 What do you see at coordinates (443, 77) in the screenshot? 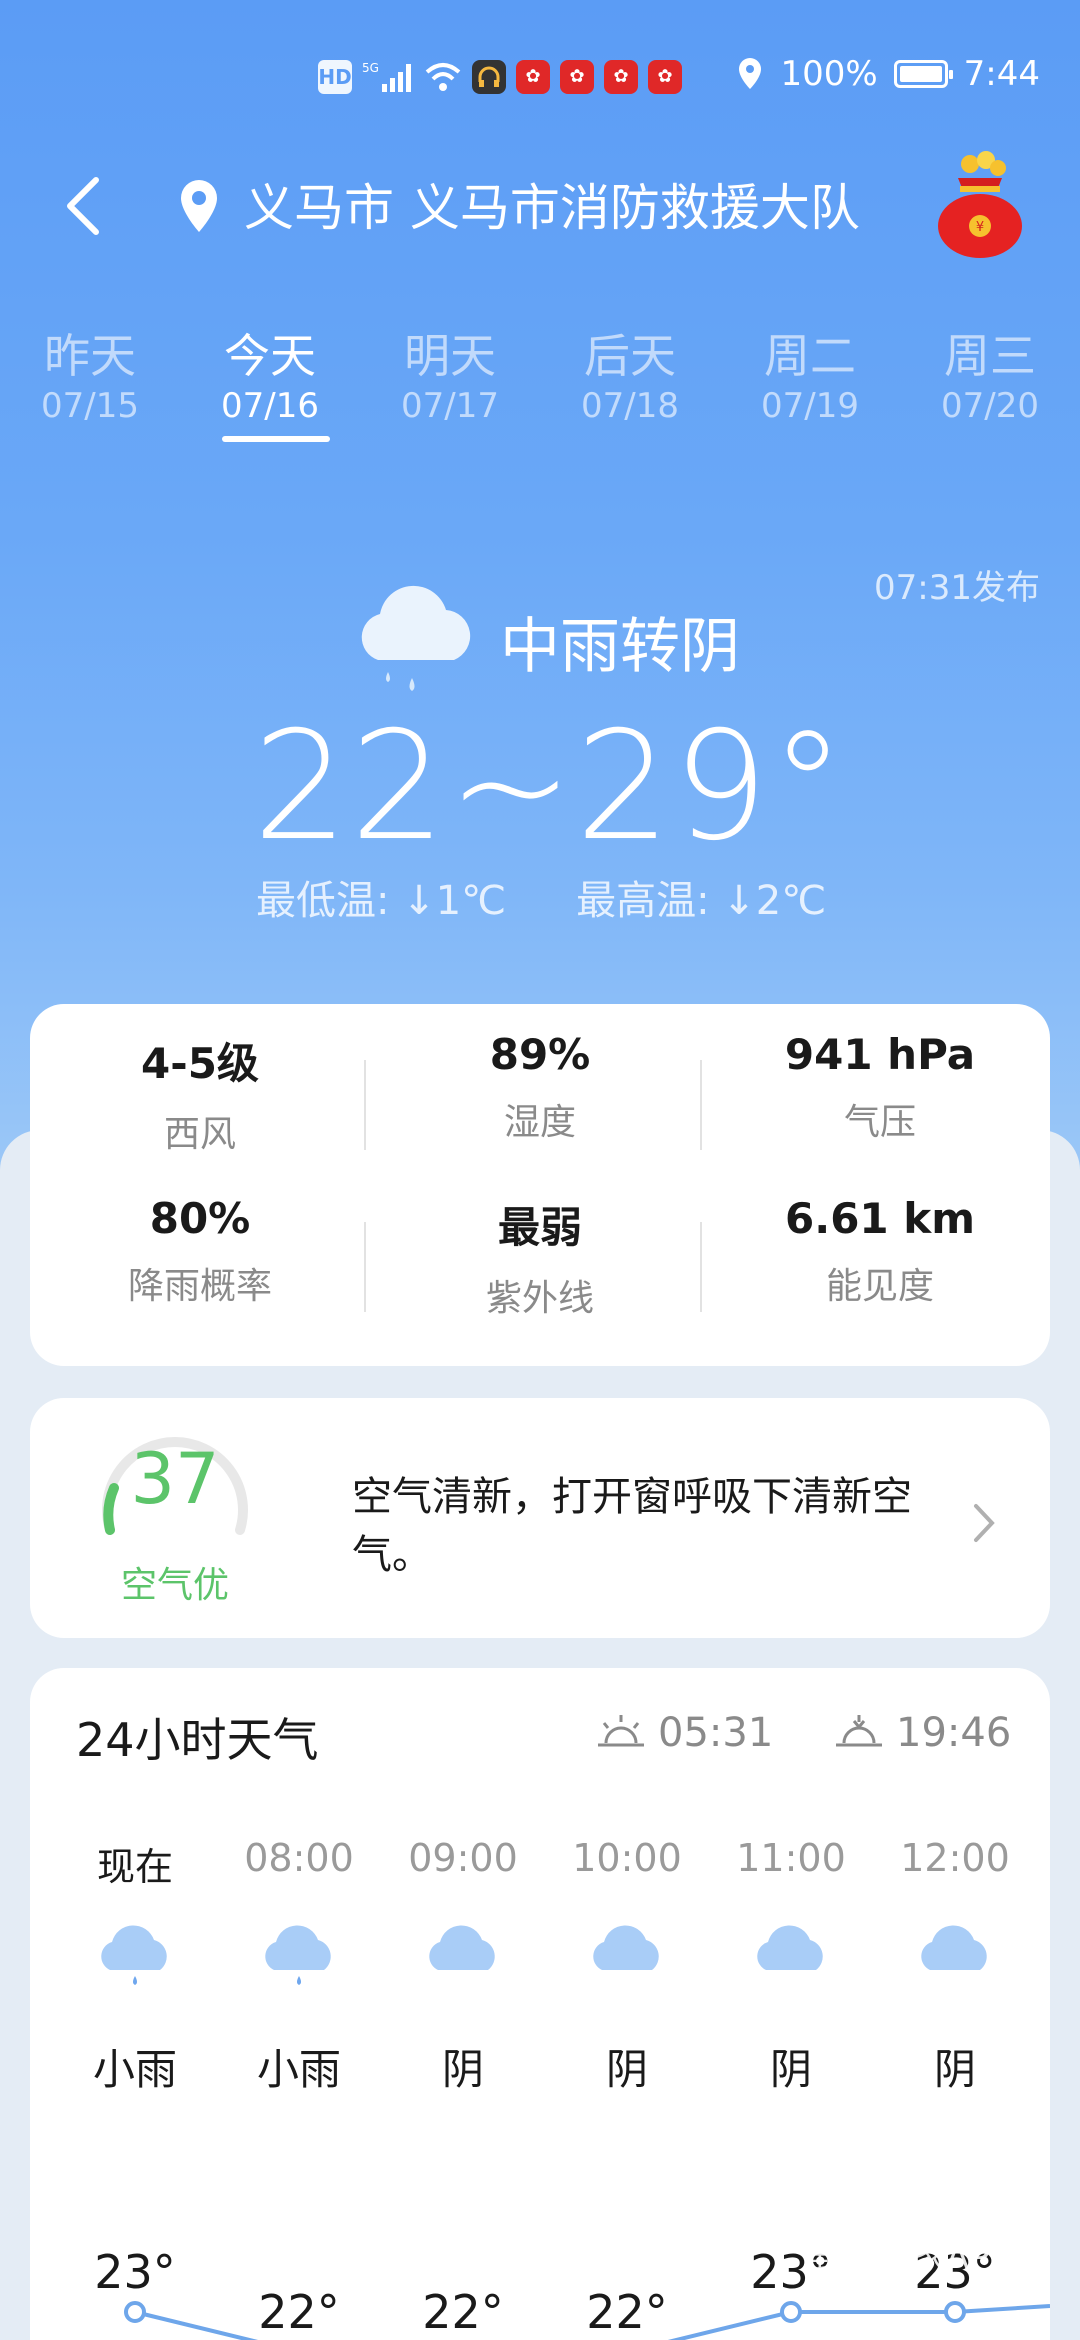
I see `wifi-icon` at bounding box center [443, 77].